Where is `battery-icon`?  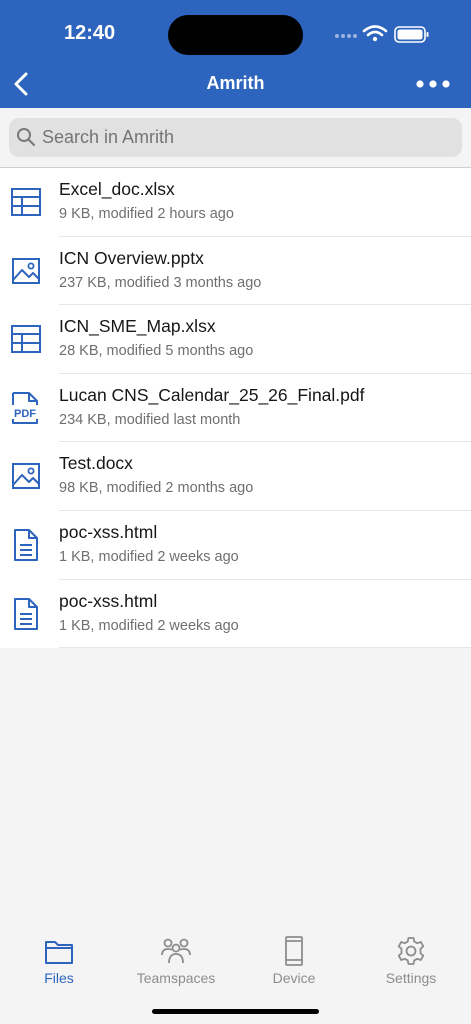 battery-icon is located at coordinates (411, 34).